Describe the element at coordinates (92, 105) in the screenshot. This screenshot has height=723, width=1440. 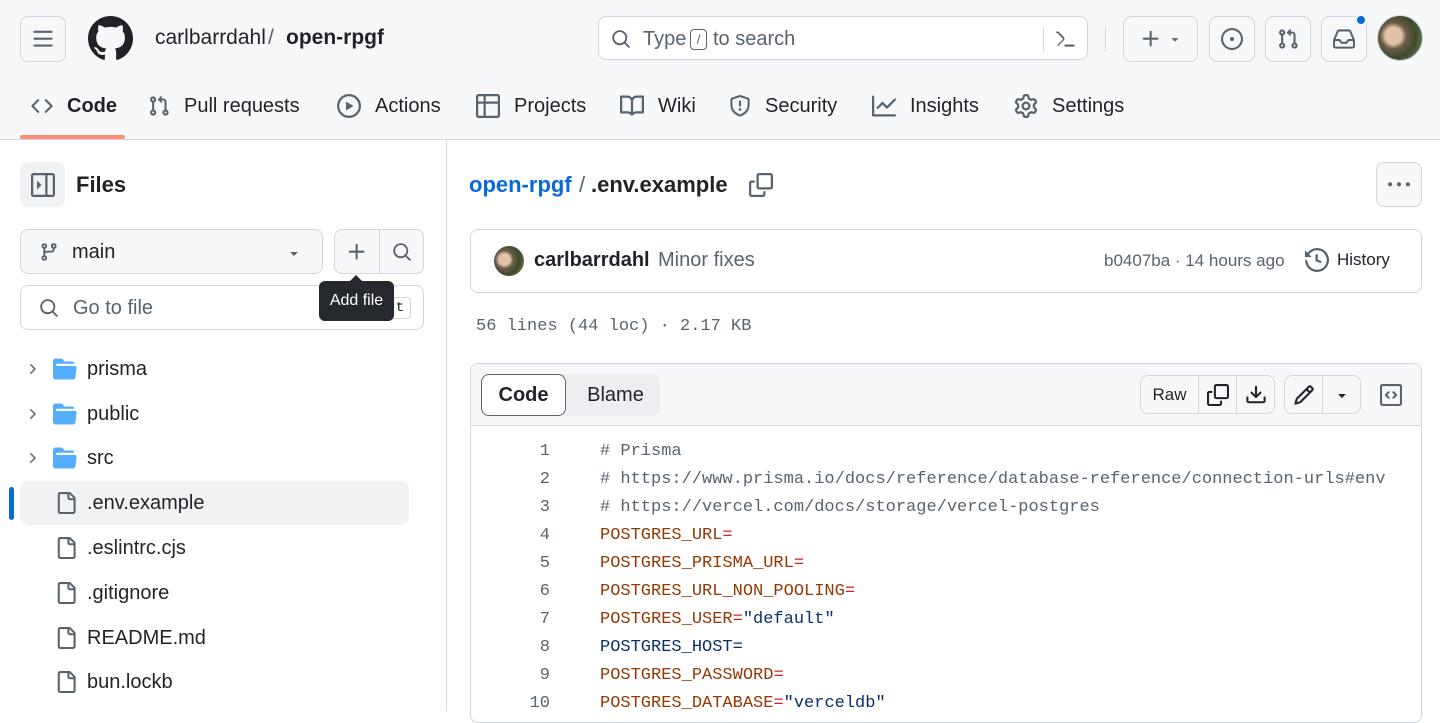
I see `tab-code-label: Code` at that location.